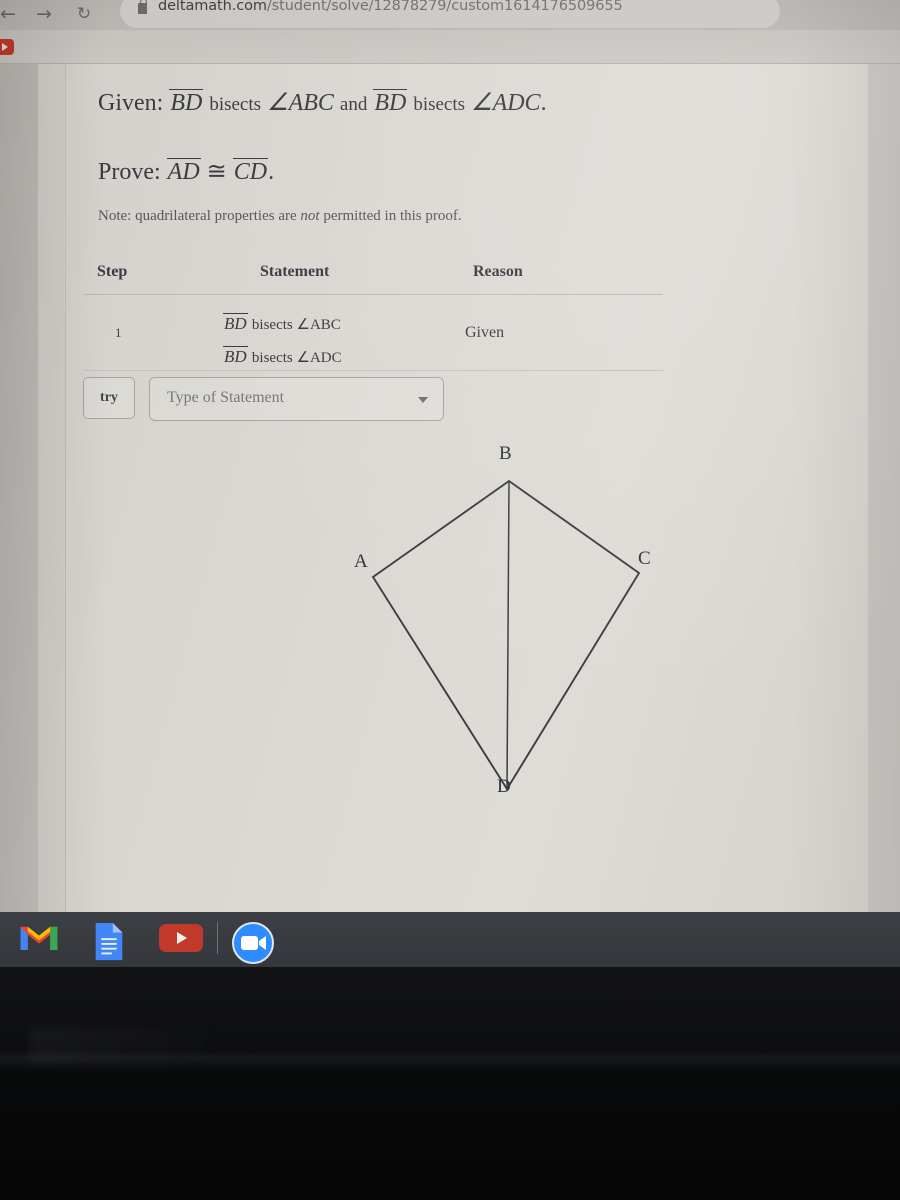  Describe the element at coordinates (504, 786) in the screenshot. I see `vertex-label-d: D` at that location.